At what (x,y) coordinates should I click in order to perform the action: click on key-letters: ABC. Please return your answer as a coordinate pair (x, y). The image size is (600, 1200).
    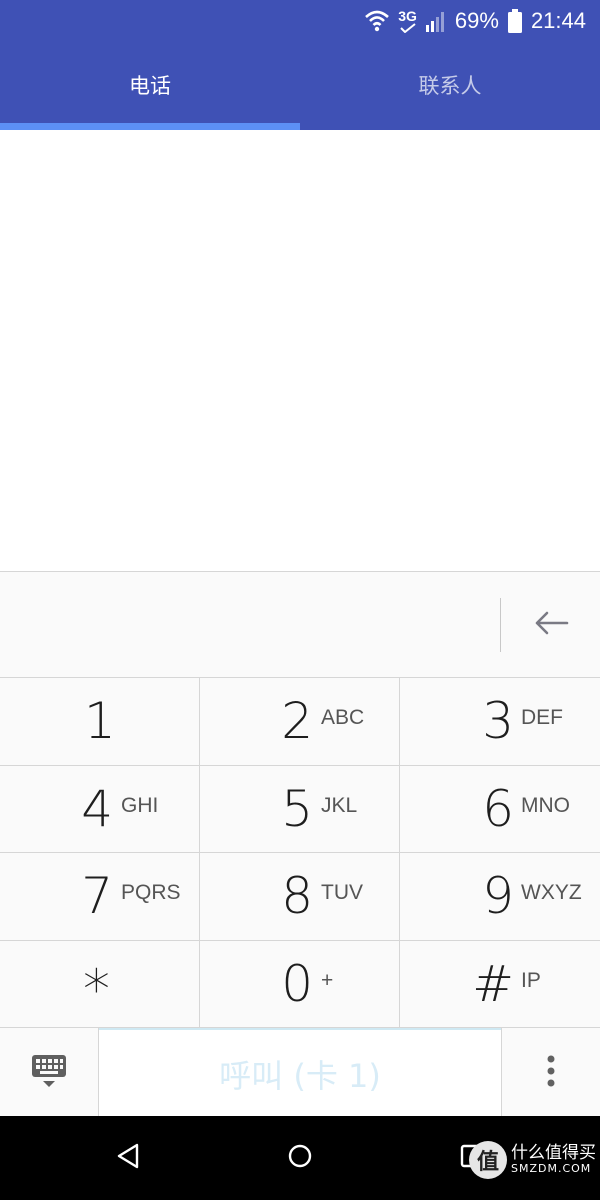
    Looking at the image, I should click on (343, 717).